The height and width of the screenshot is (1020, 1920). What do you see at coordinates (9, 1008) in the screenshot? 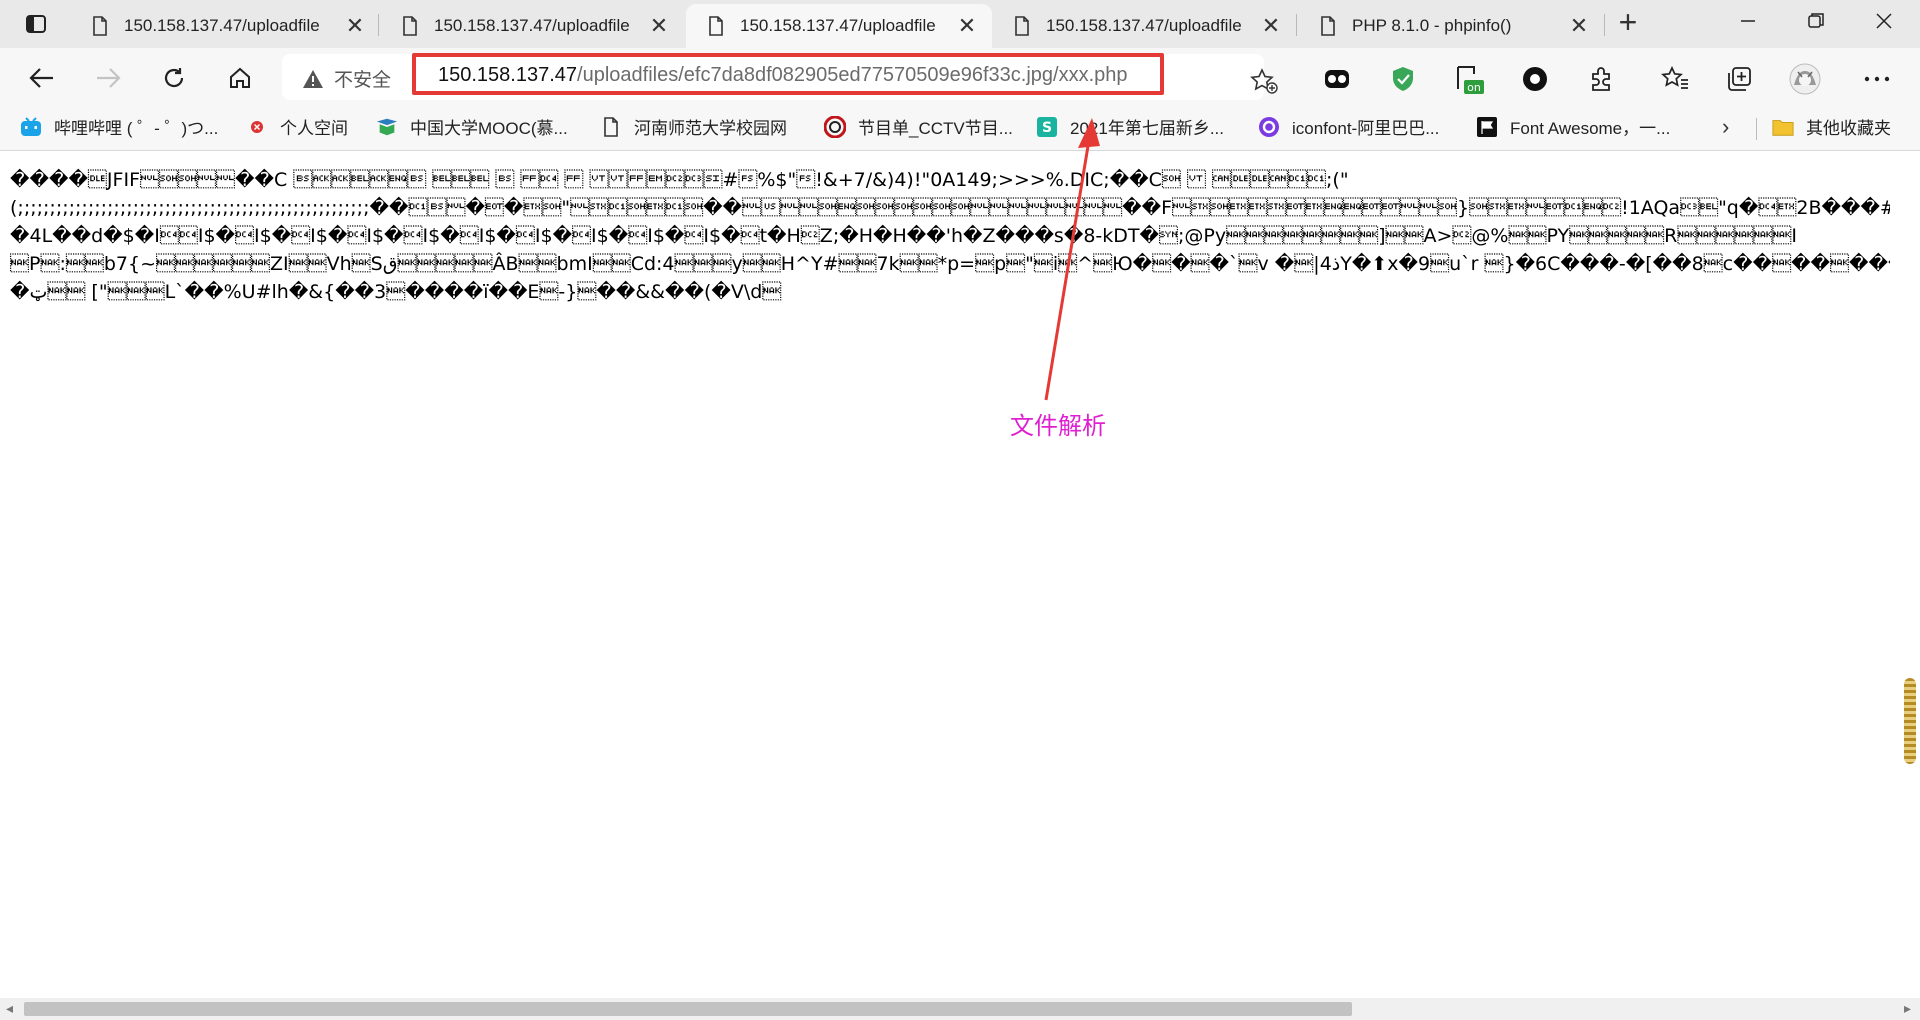
I see `scroll-left-icon: ◂` at bounding box center [9, 1008].